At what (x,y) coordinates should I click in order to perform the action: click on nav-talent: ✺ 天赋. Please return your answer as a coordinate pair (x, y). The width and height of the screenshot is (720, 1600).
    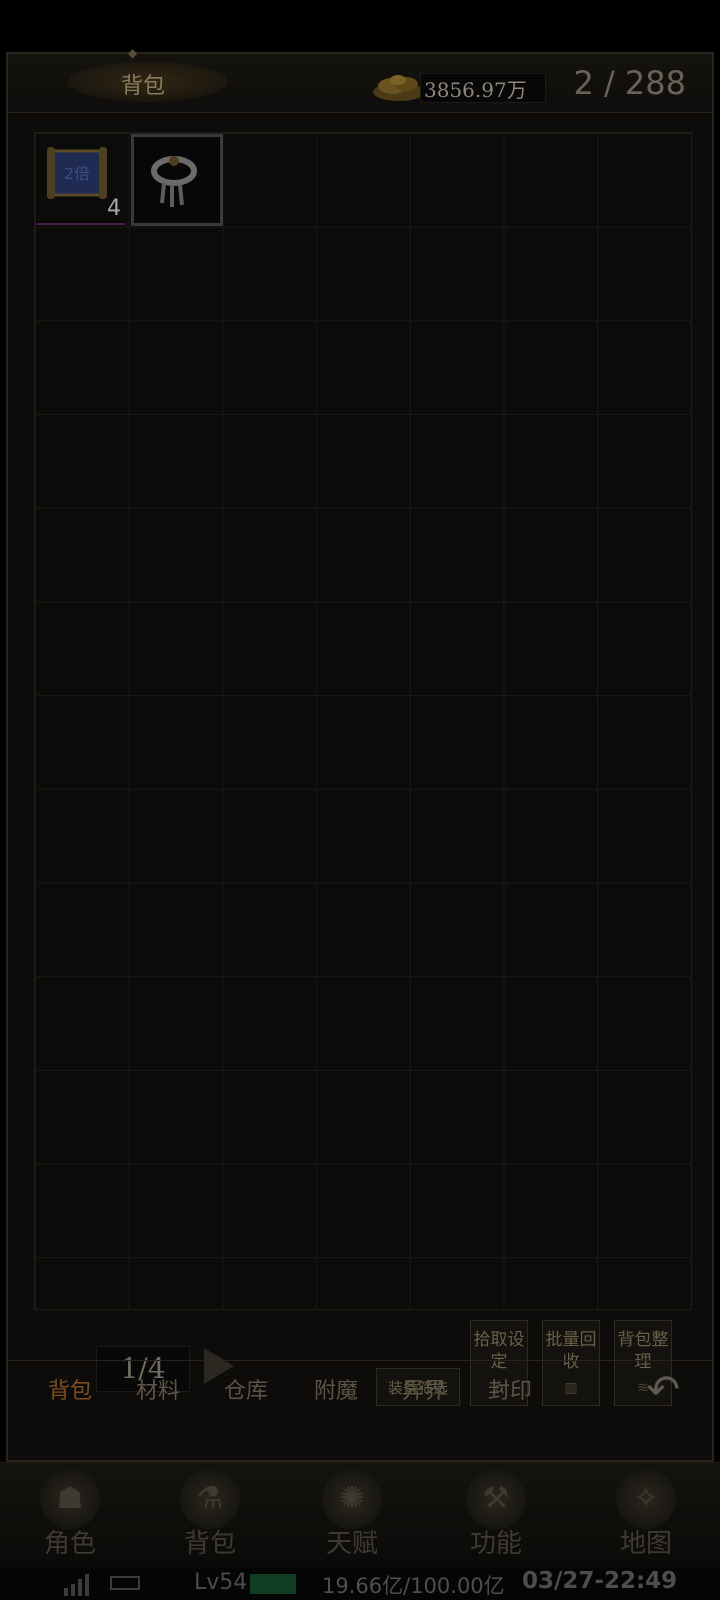
    Looking at the image, I should click on (352, 1516).